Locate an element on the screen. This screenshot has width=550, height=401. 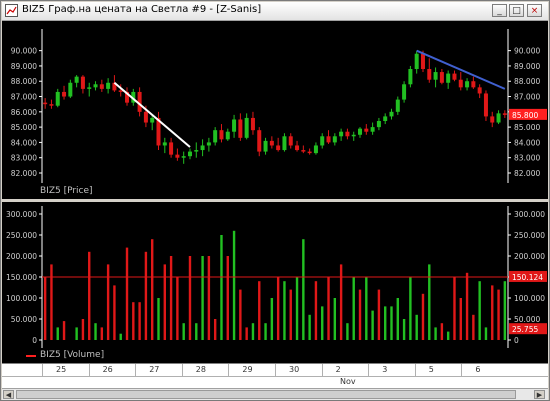
month-labels-row: Nov is located at coordinates (275, 382).